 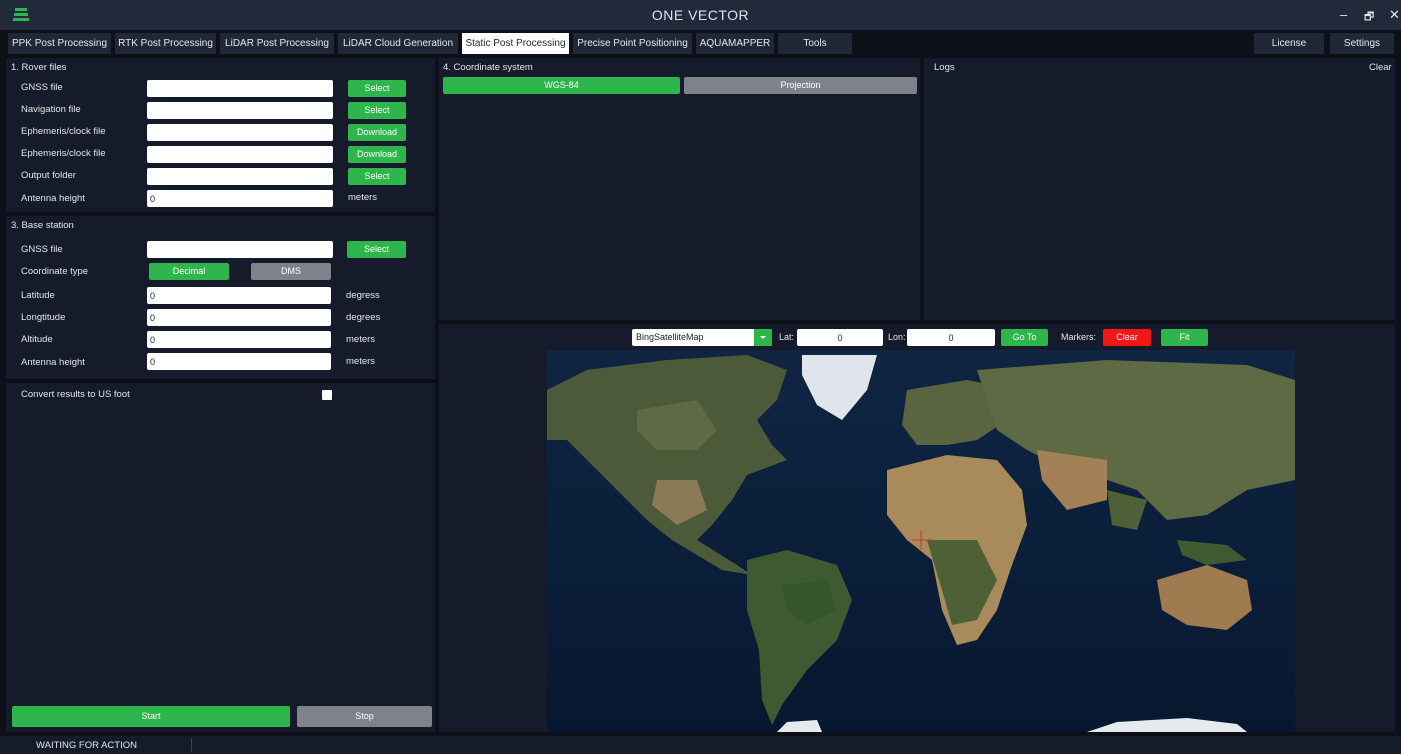 What do you see at coordinates (37, 339) in the screenshot?
I see `altitude-label: Altitude` at bounding box center [37, 339].